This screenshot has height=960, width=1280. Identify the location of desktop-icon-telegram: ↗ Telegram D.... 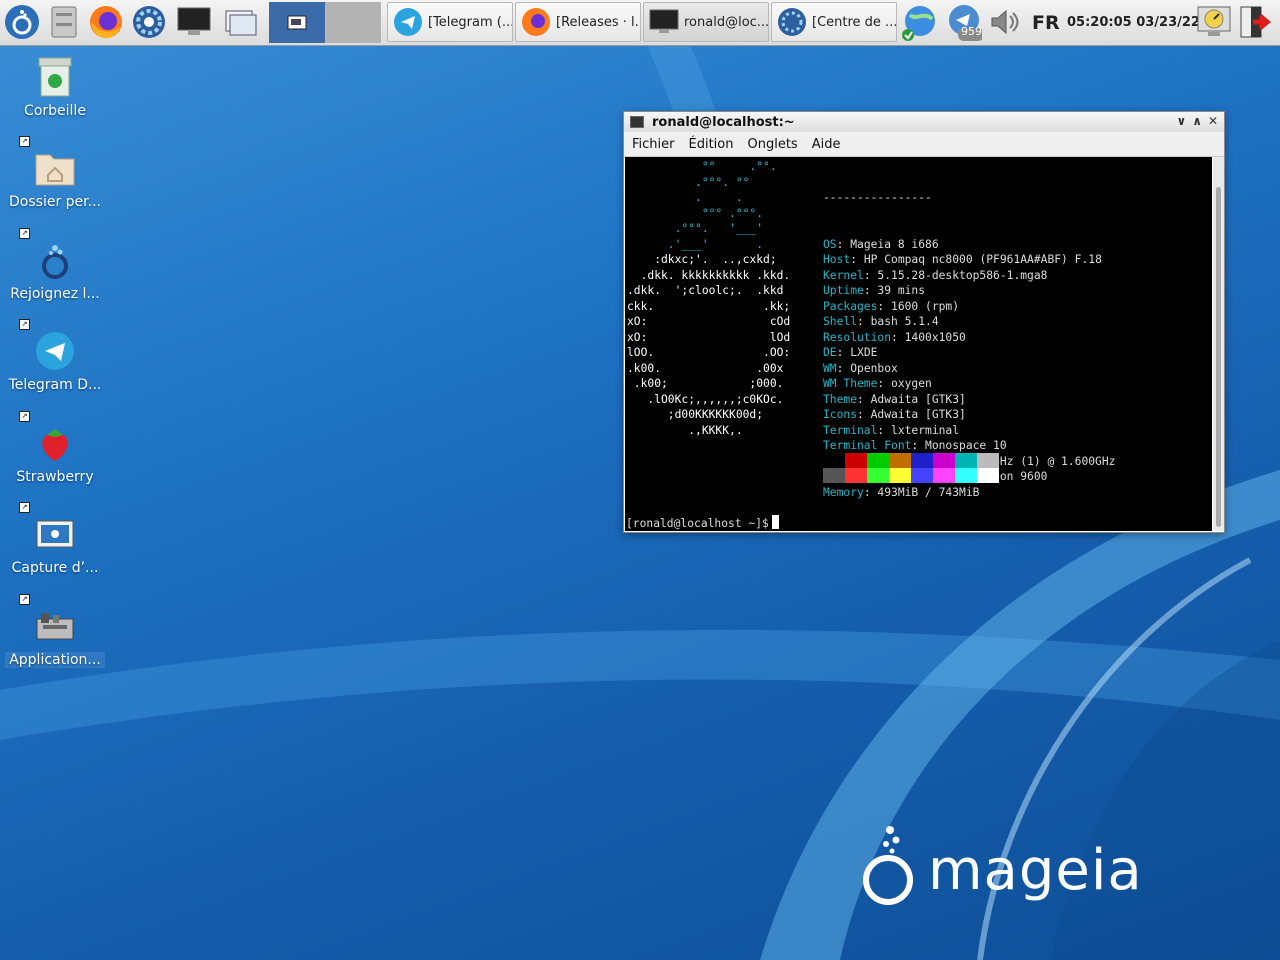
(55, 364).